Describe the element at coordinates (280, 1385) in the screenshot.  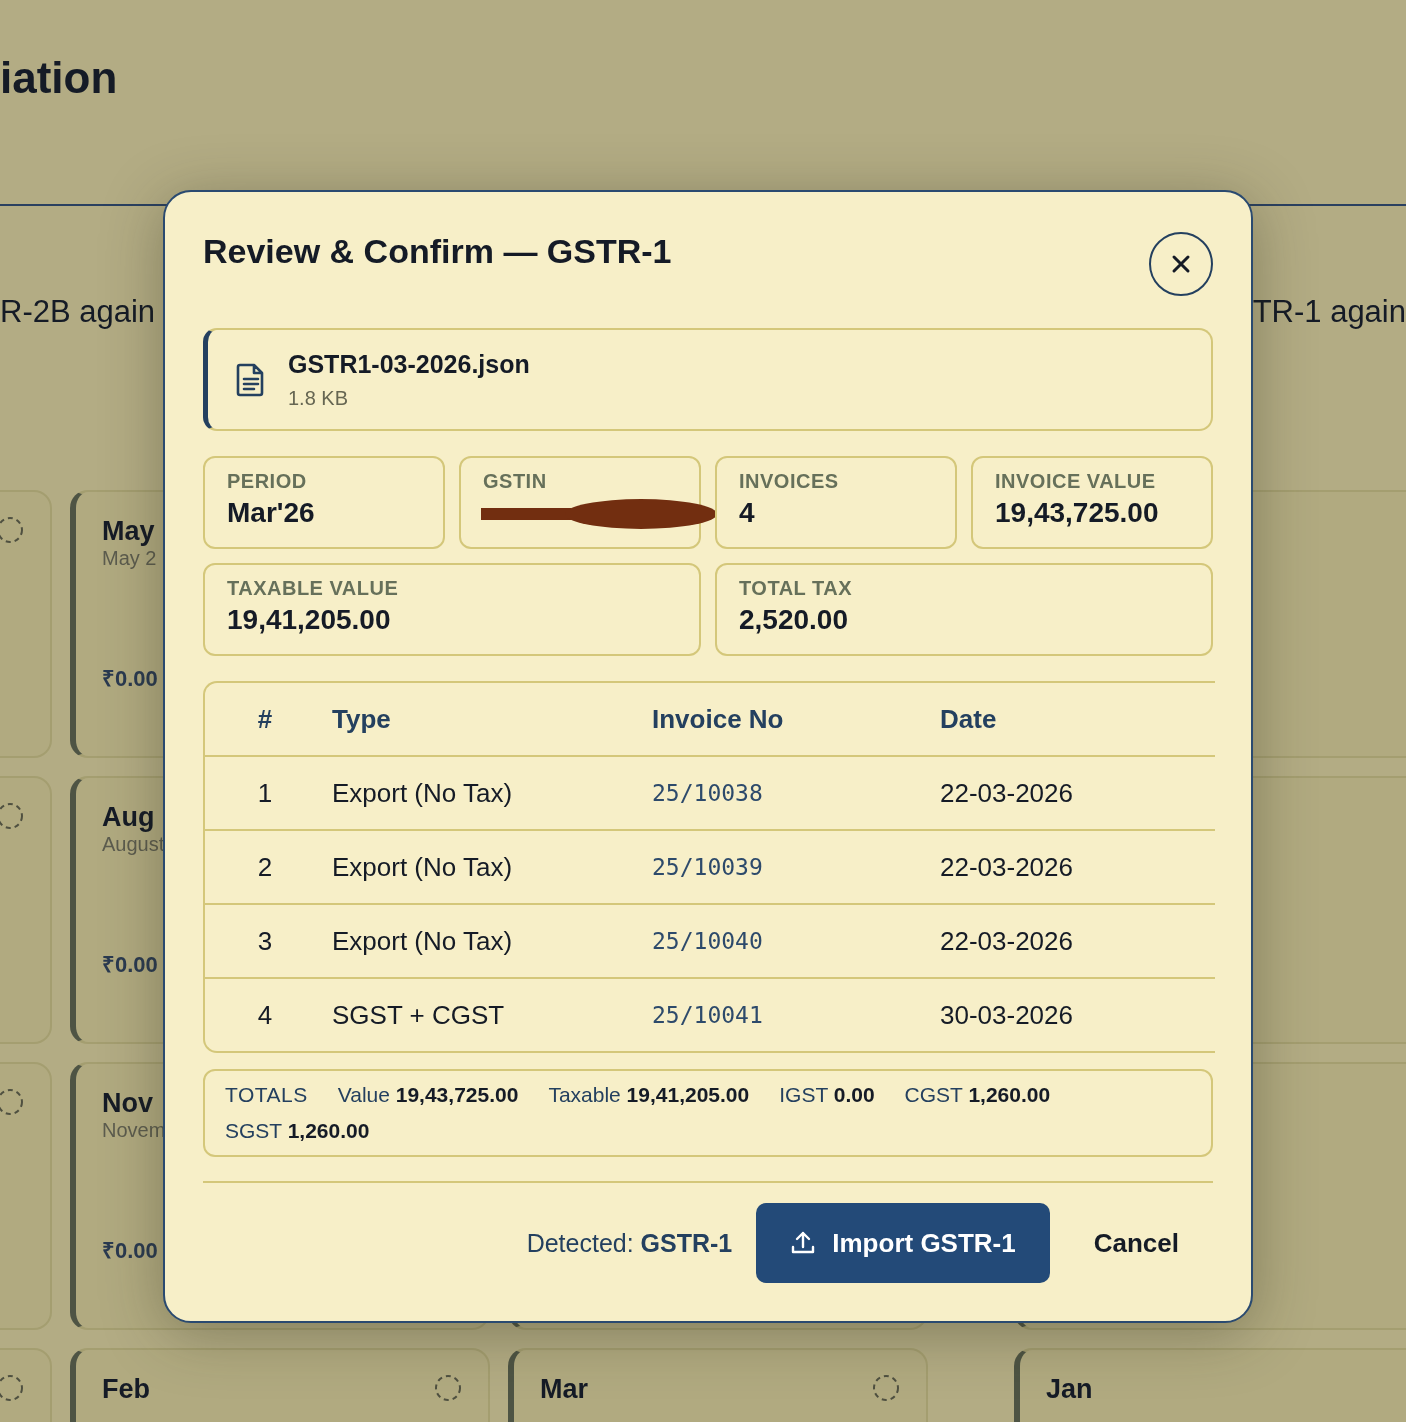
I see `month-card: Feb` at that location.